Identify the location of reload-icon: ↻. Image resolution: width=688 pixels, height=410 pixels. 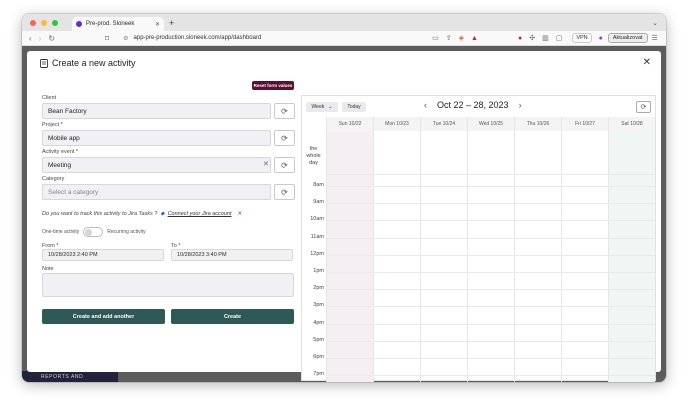
(51, 38).